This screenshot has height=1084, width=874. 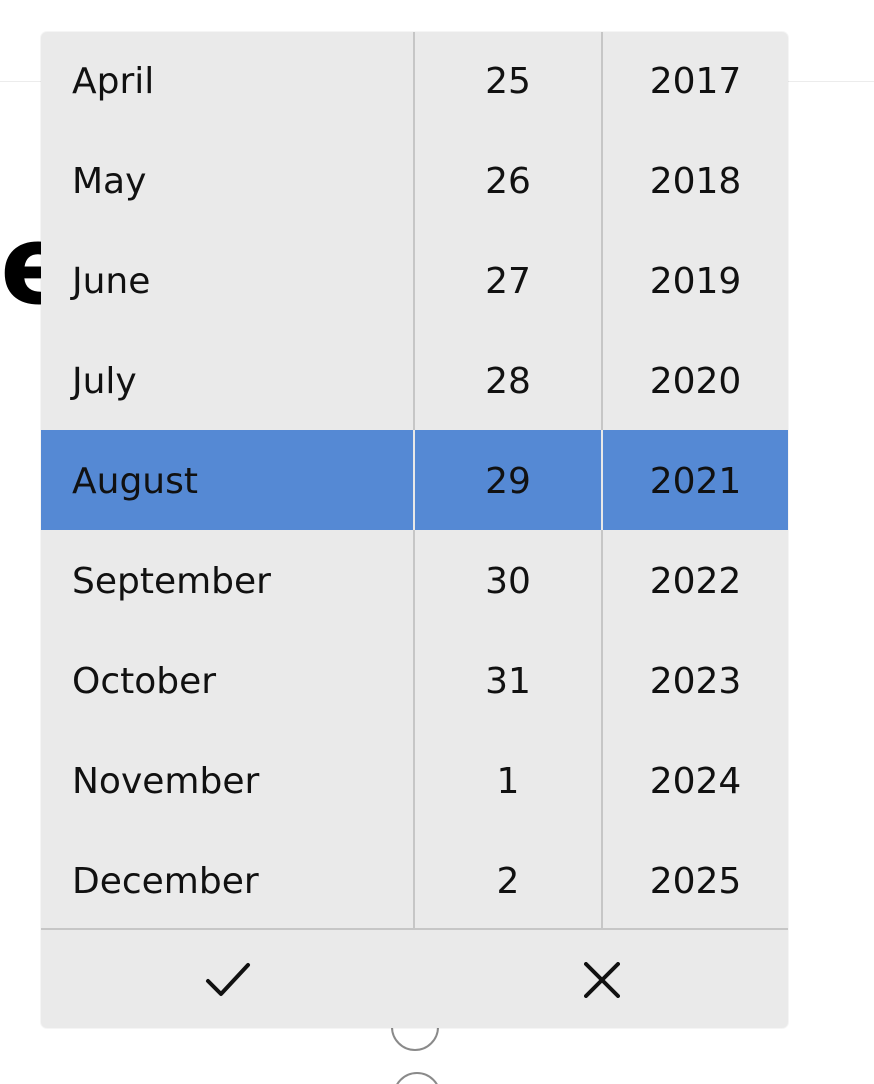 What do you see at coordinates (695, 882) in the screenshot?
I see `year-item: 2025` at bounding box center [695, 882].